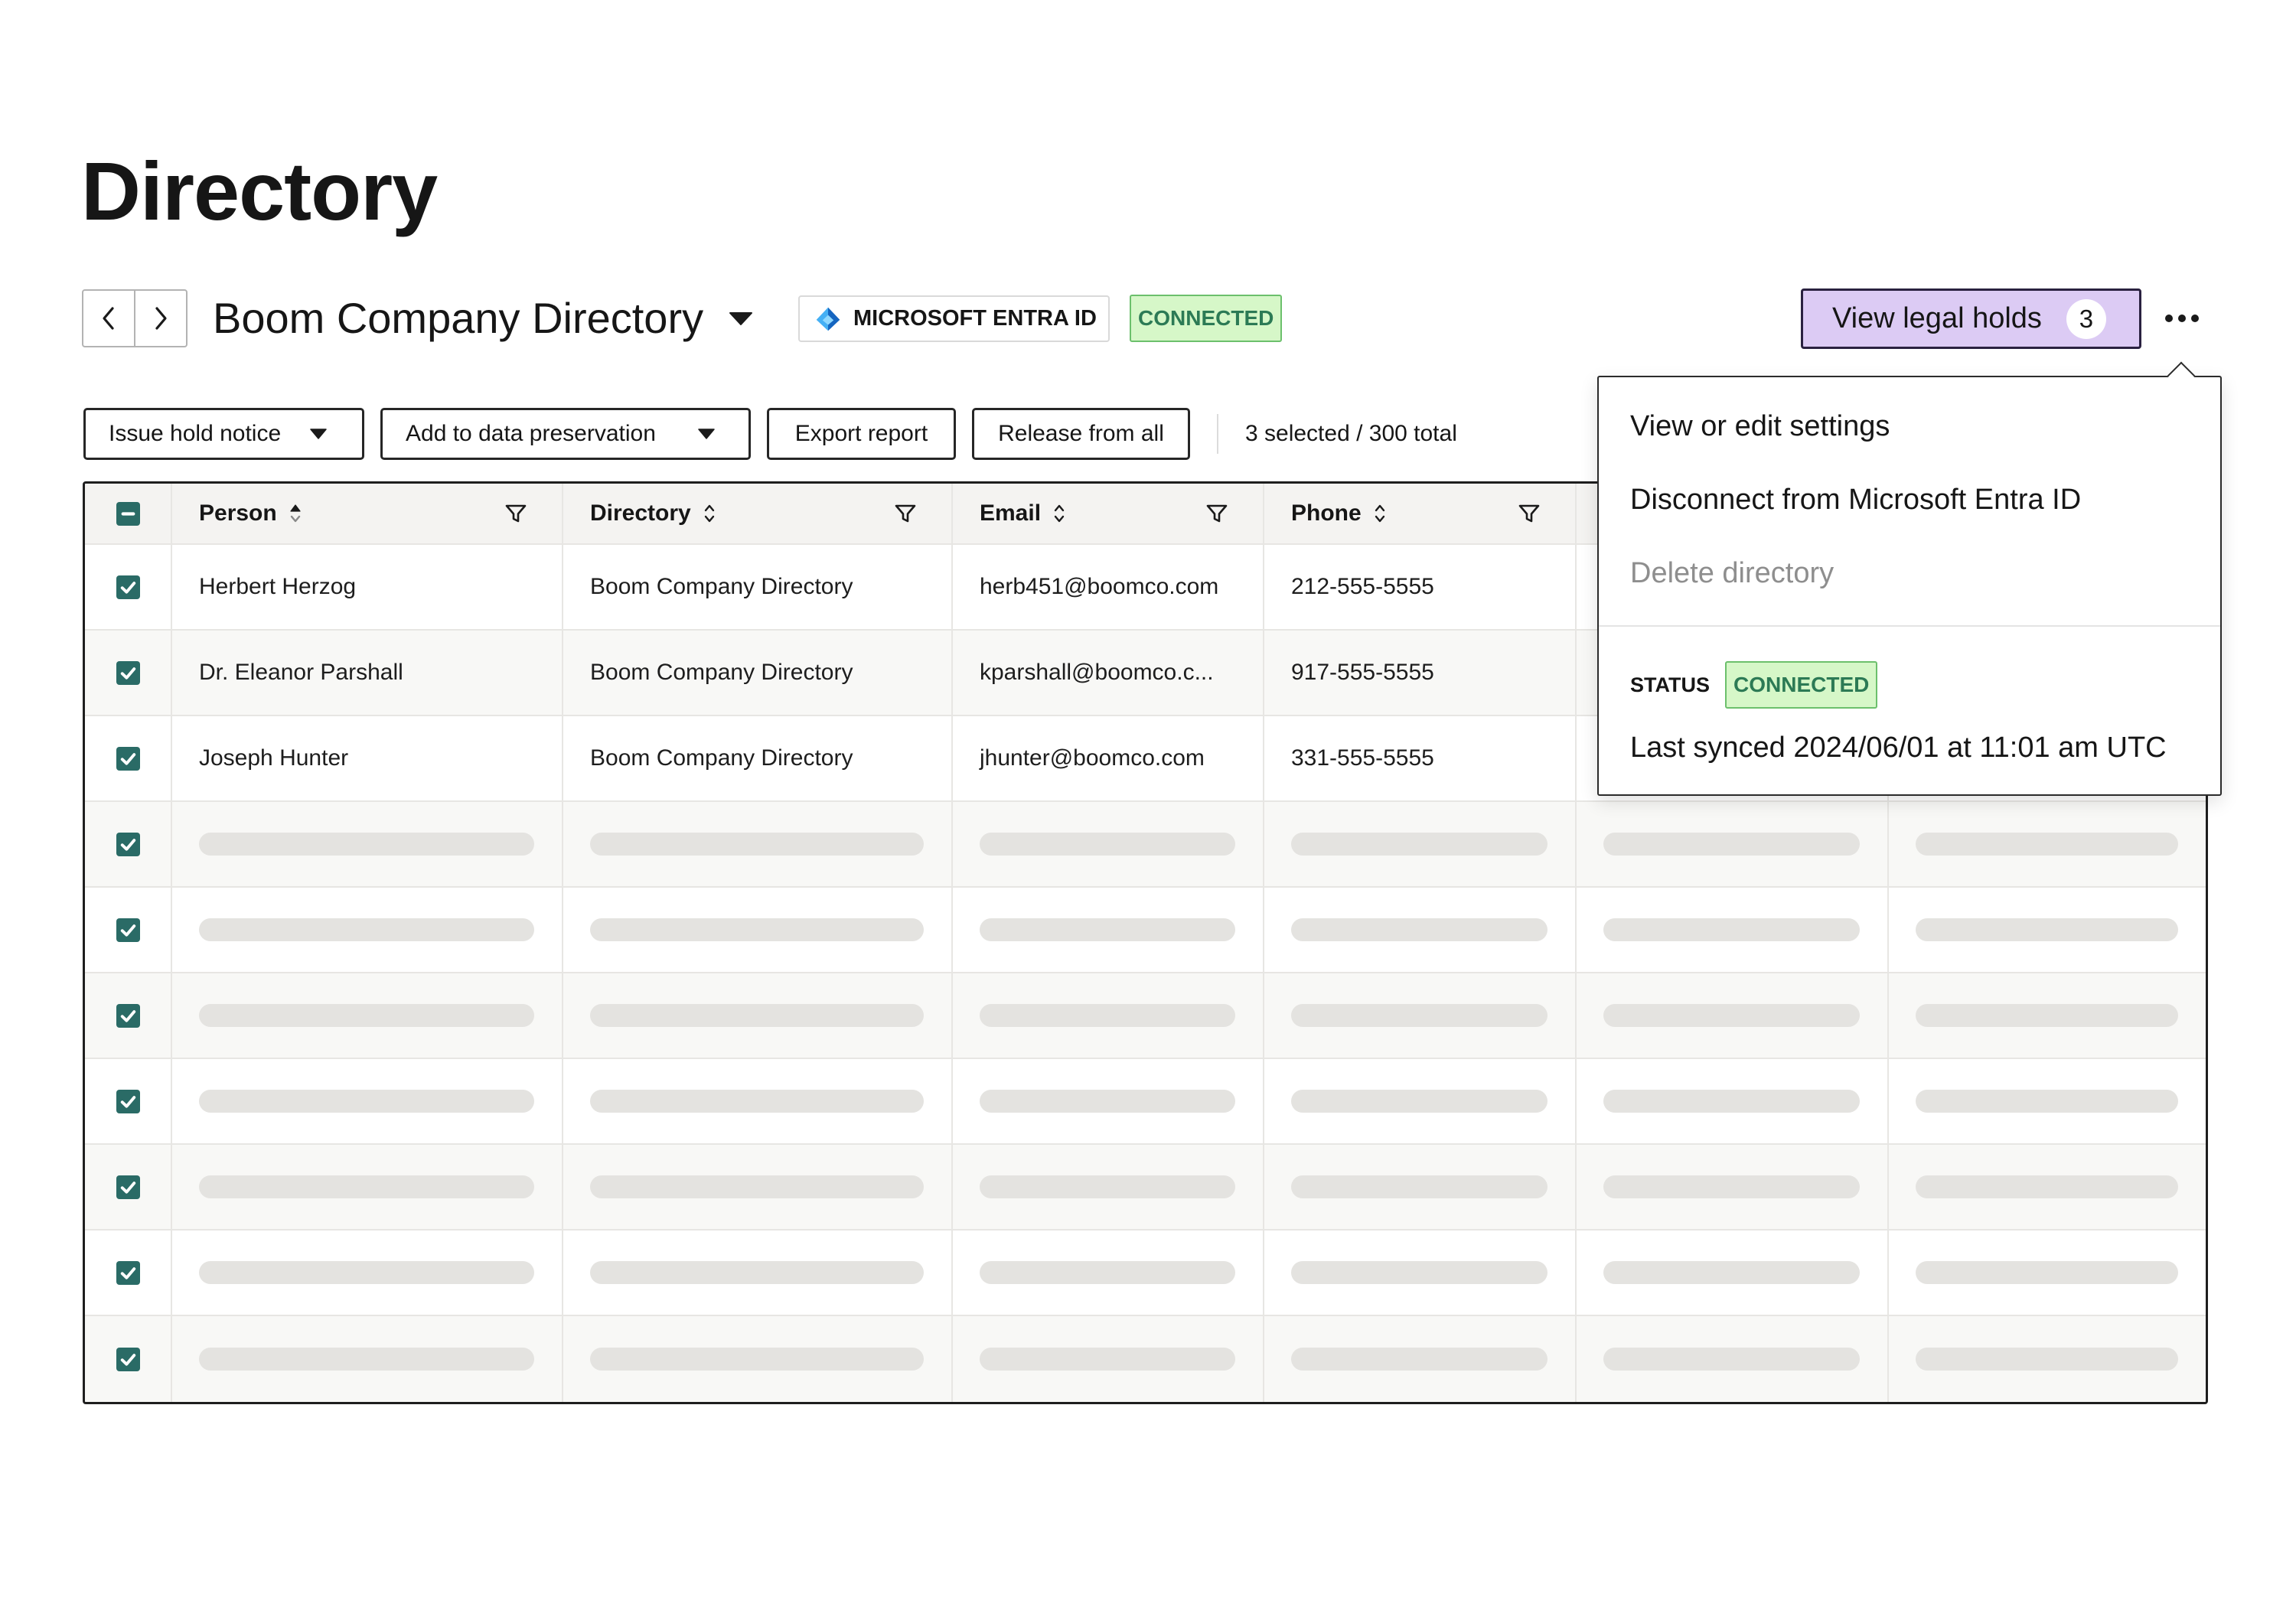 Image resolution: width=2296 pixels, height=1607 pixels. Describe the element at coordinates (1362, 758) in the screenshot. I see `phone-text: 331-555-5555` at that location.